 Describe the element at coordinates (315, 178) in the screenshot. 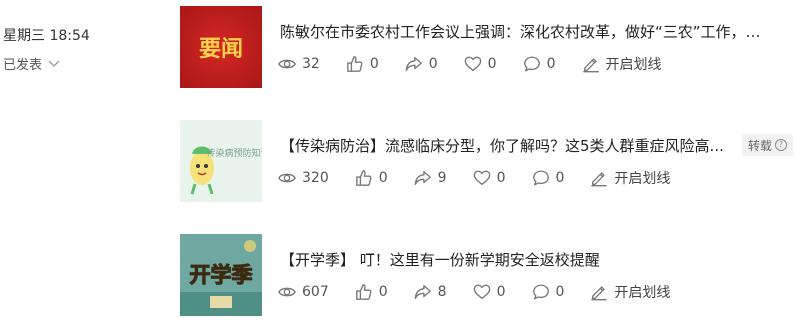

I see `views-count: 320` at that location.